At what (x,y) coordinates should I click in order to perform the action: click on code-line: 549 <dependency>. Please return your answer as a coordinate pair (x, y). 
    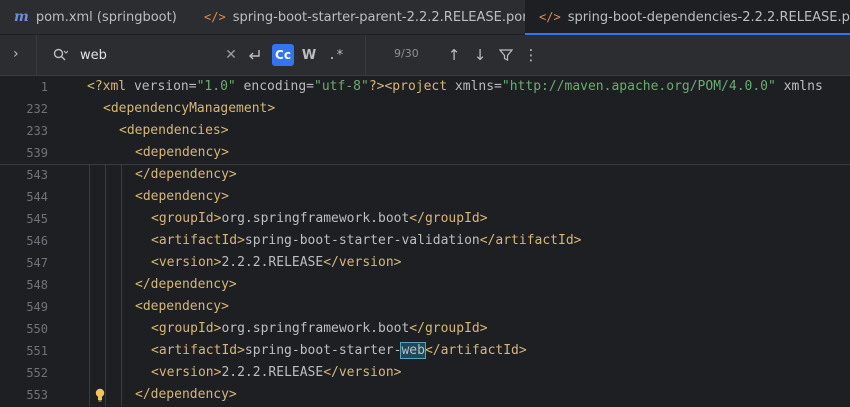
    Looking at the image, I should click on (425, 307).